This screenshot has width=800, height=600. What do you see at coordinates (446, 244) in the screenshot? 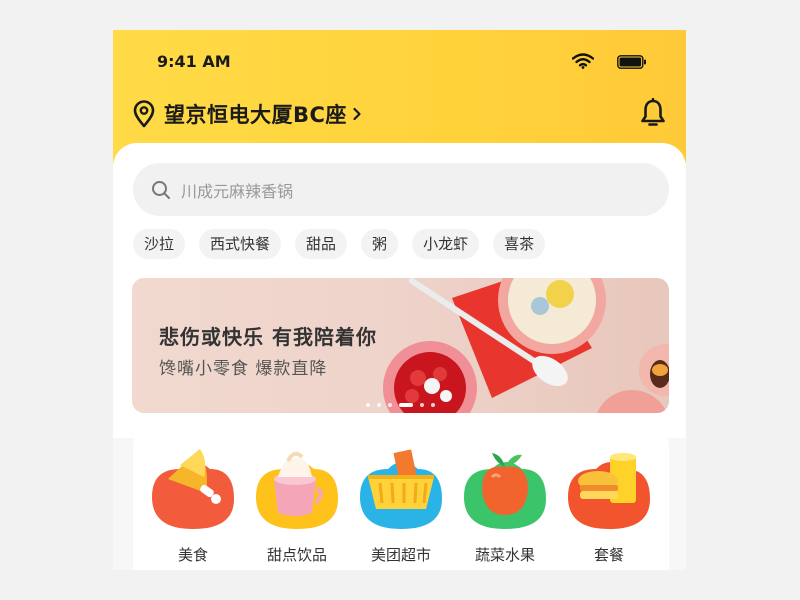
I see `chip-crayfish: 小龙虾` at bounding box center [446, 244].